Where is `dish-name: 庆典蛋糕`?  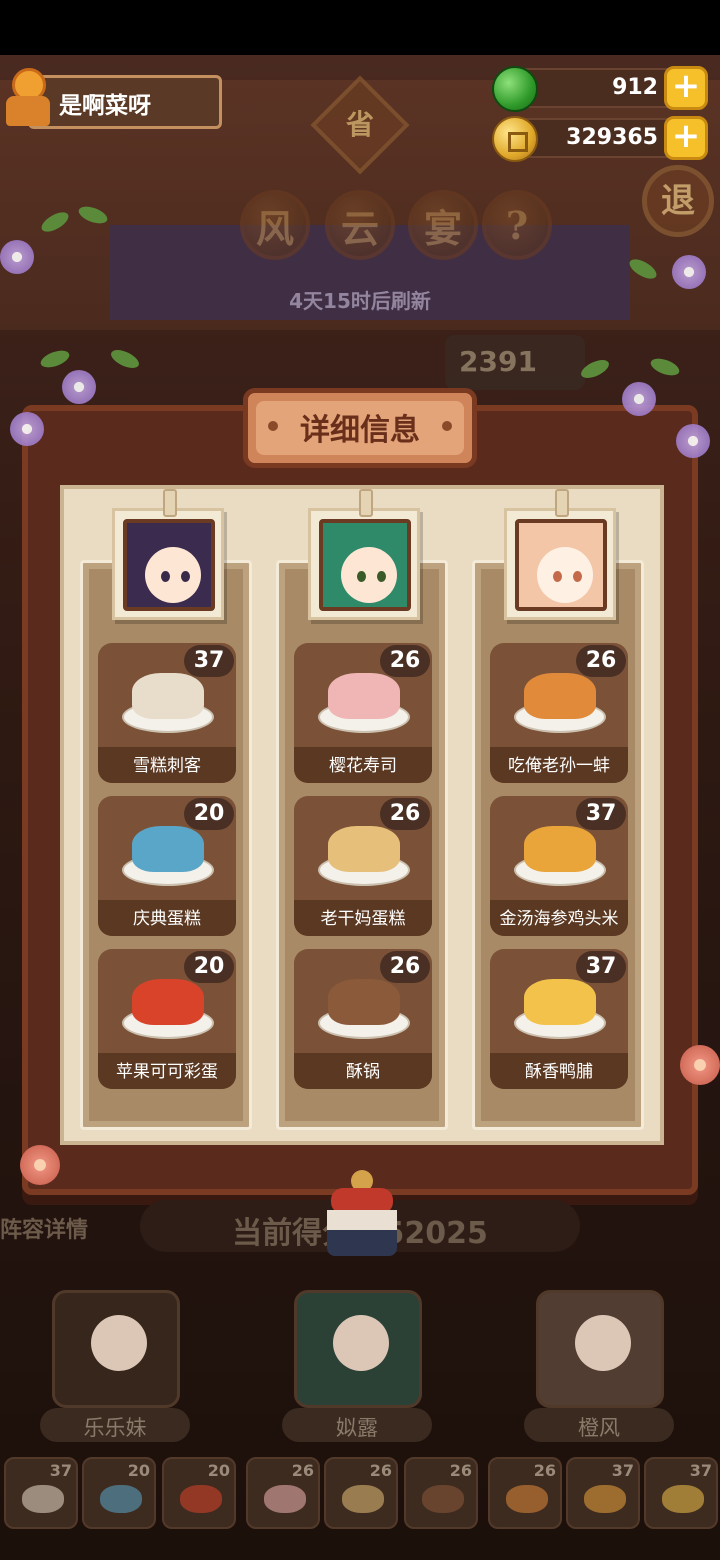
dish-name: 庆典蛋糕 is located at coordinates (167, 919).